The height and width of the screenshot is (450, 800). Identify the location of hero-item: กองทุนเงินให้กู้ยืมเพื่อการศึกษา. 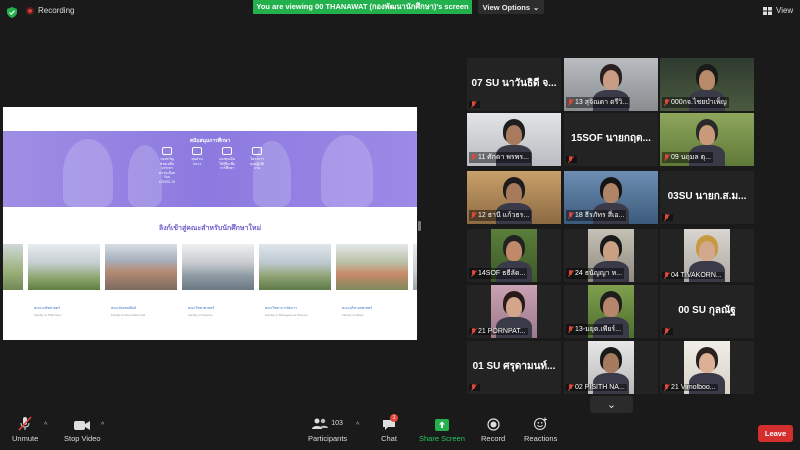
(227, 165).